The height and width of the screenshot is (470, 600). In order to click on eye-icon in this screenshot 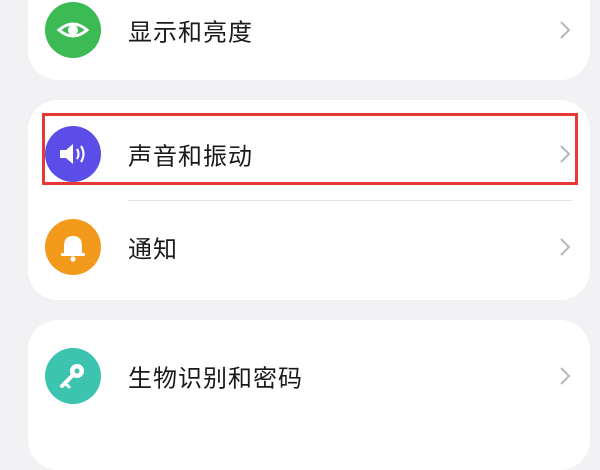, I will do `click(73, 30)`.